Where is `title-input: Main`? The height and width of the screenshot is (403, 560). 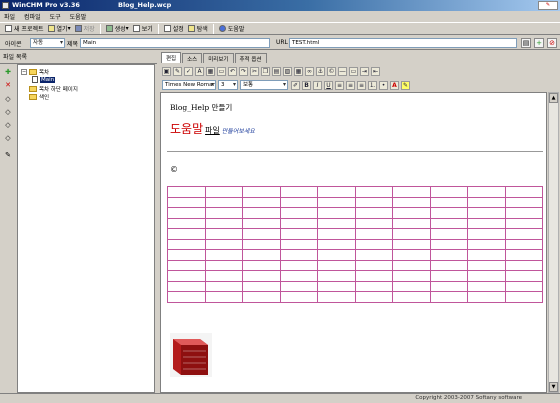
title-input: Main is located at coordinates (175, 43).